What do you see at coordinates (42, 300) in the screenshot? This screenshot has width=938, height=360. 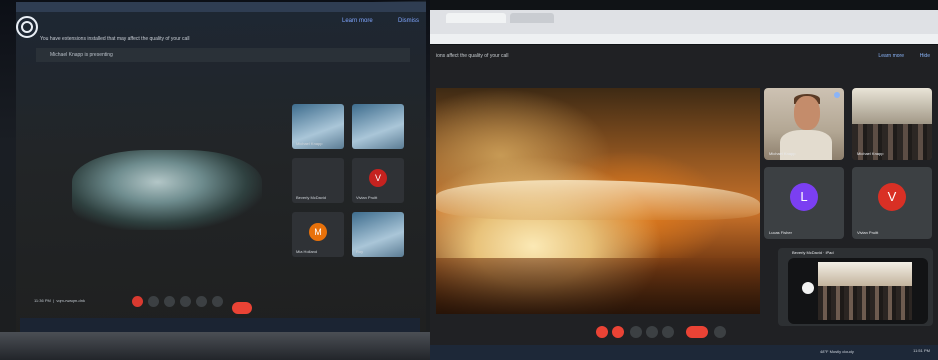 I see `time-text: 11:36 PM` at bounding box center [42, 300].